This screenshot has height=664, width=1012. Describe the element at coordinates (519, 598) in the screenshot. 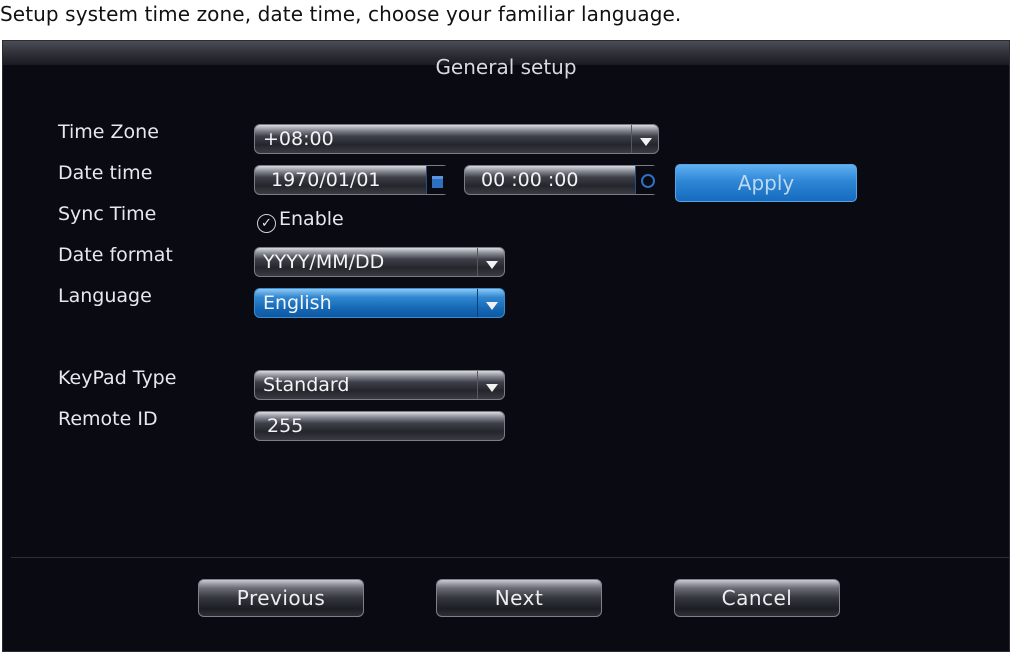

I see `next-button: Next` at that location.